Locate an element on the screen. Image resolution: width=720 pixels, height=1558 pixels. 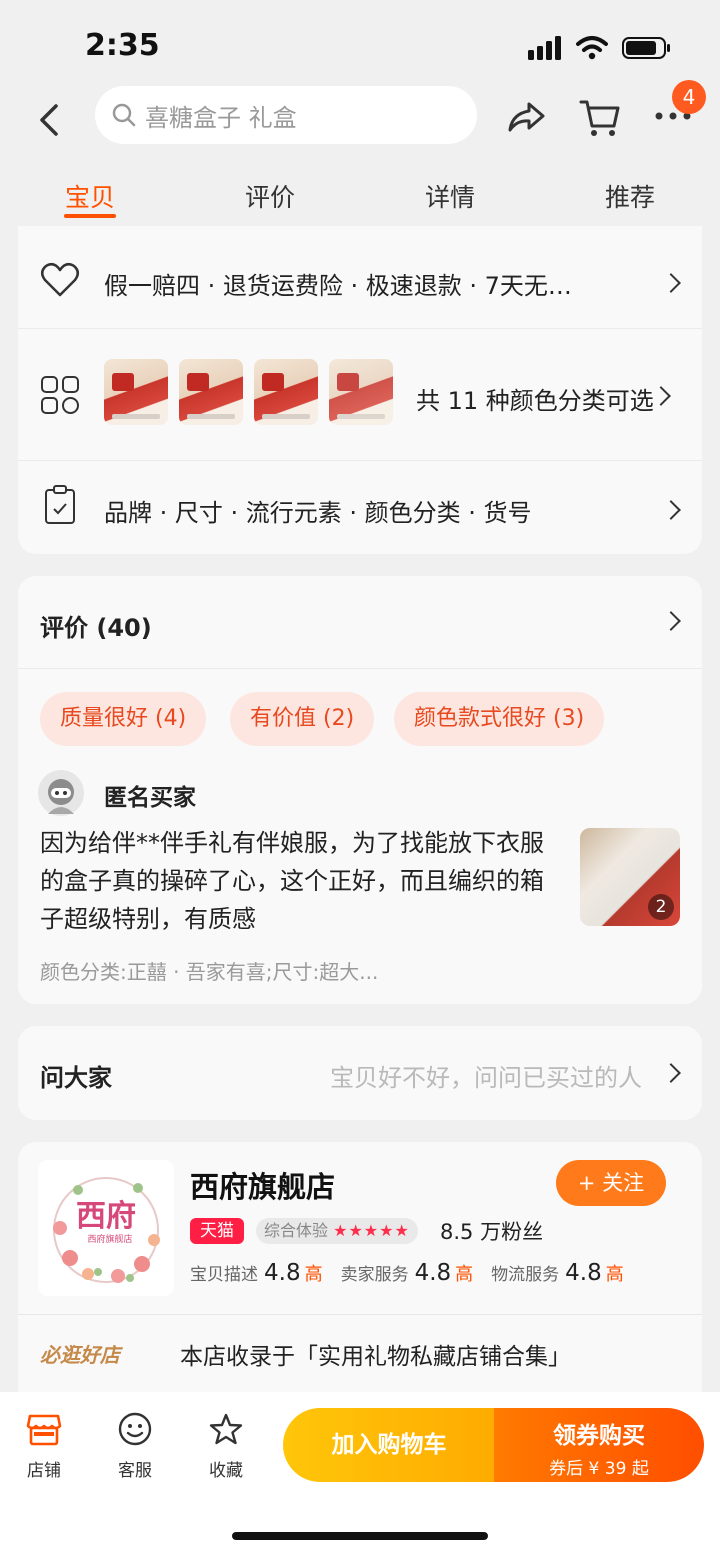
svg-text: 西府旗舰店 is located at coordinates (109, 1239).